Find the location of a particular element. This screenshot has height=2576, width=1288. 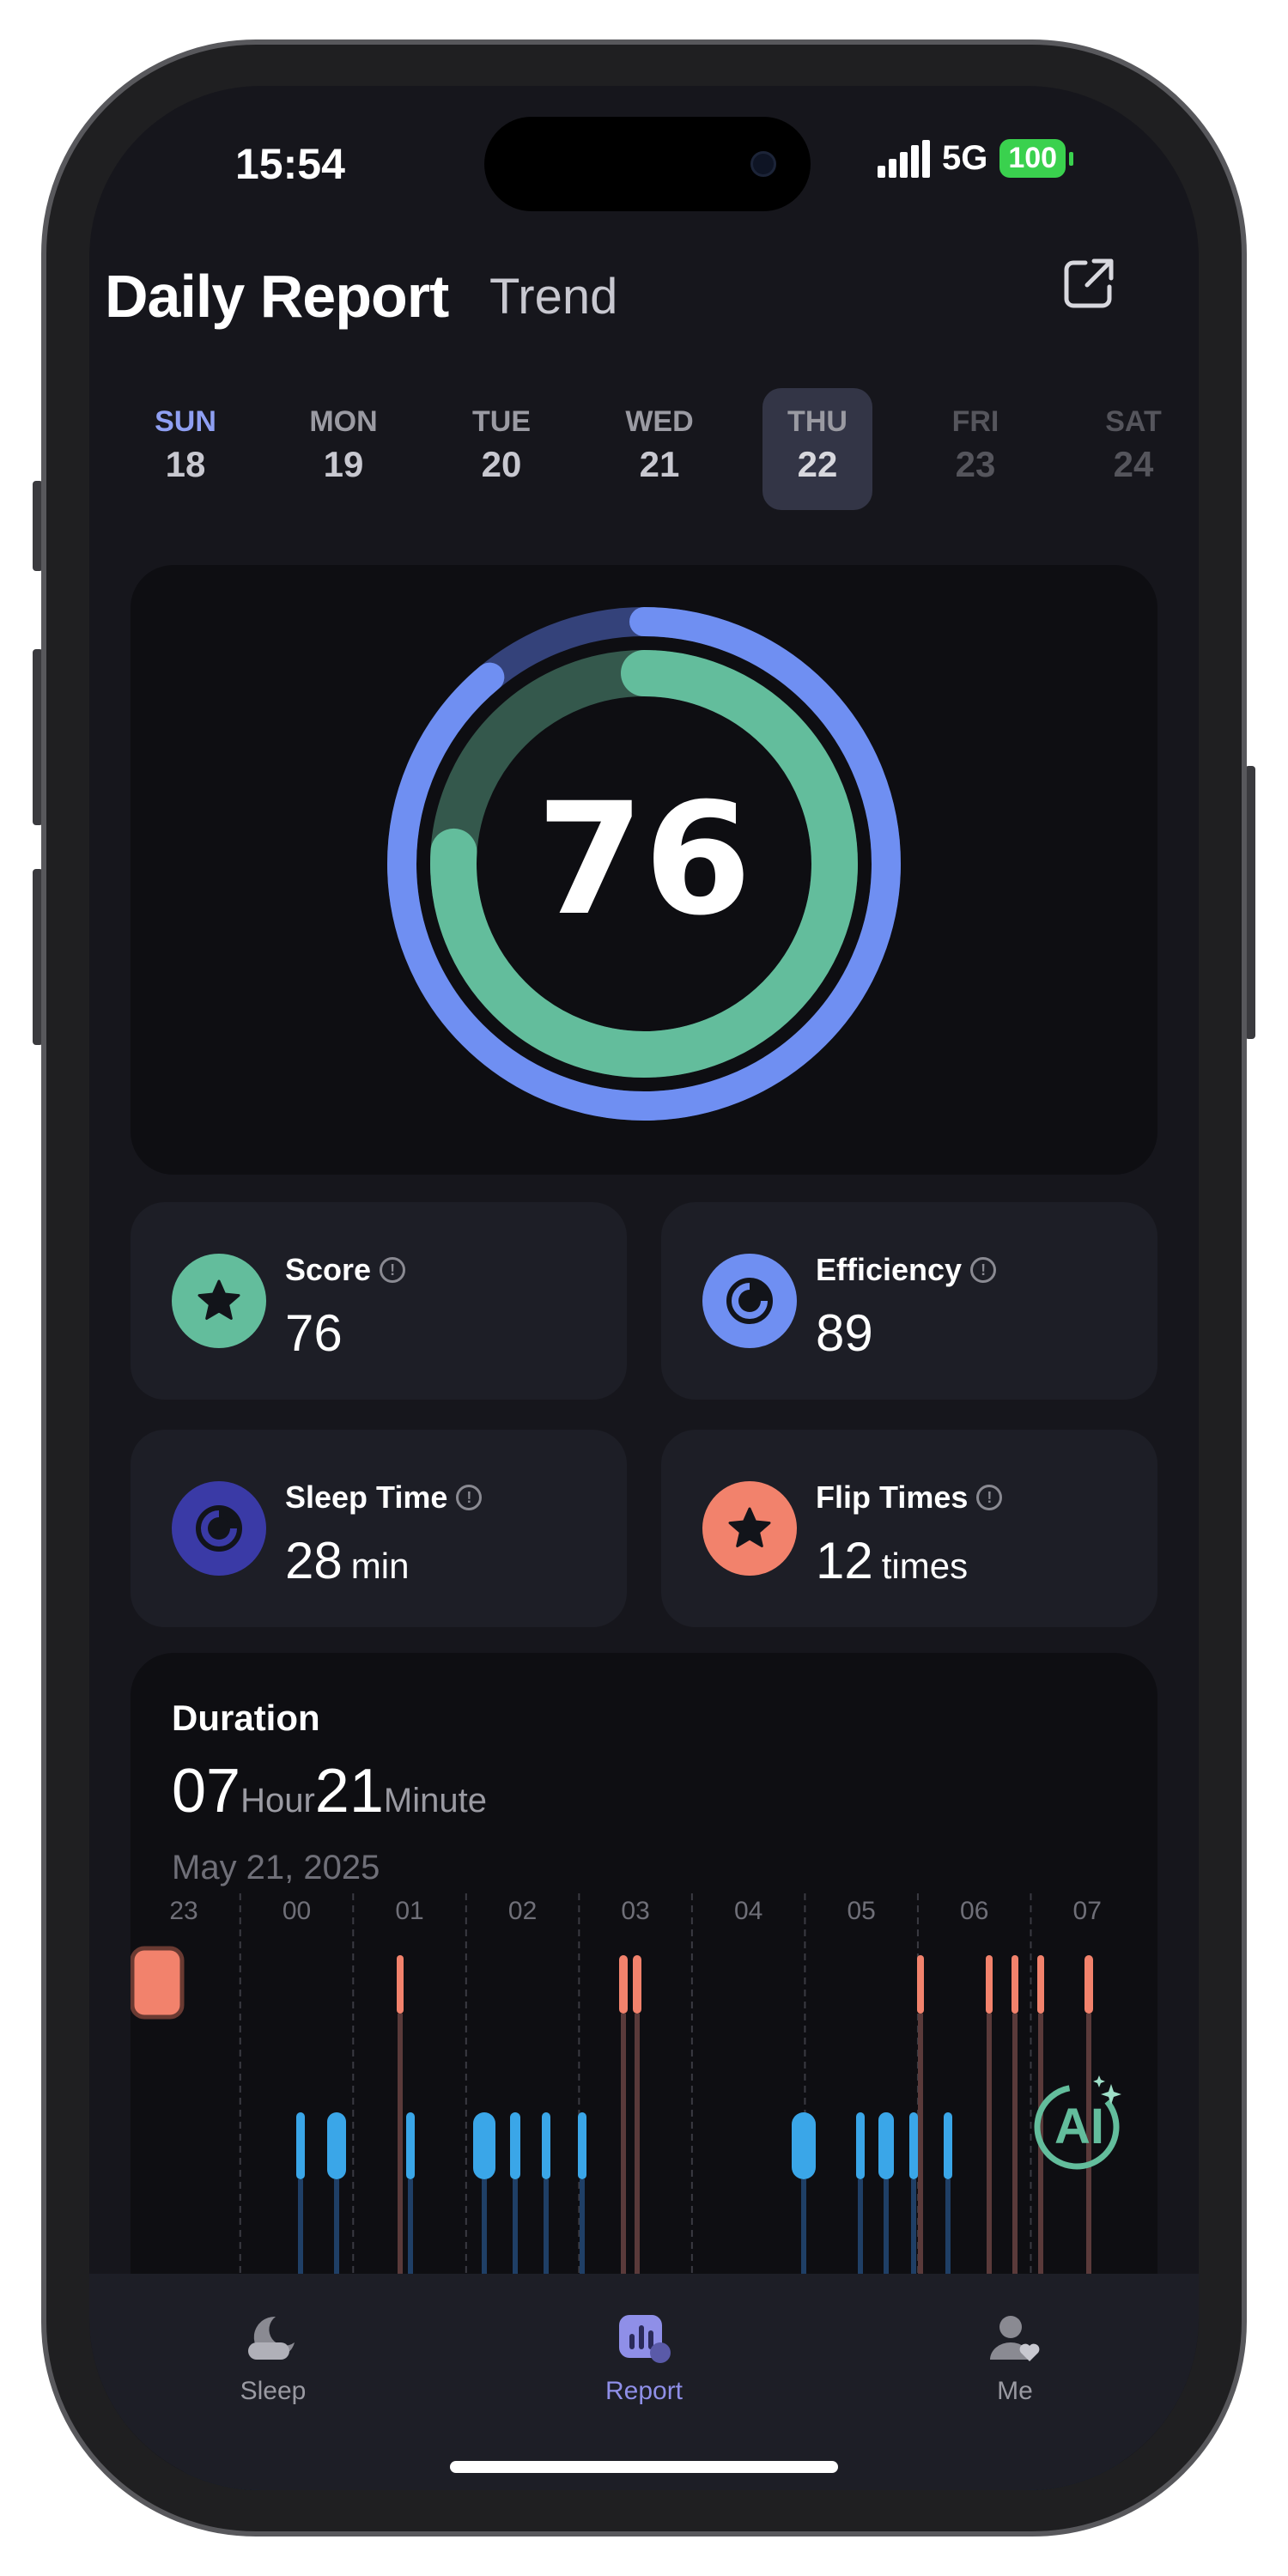

sleep-time-label: Sleep Time is located at coordinates (366, 1497).